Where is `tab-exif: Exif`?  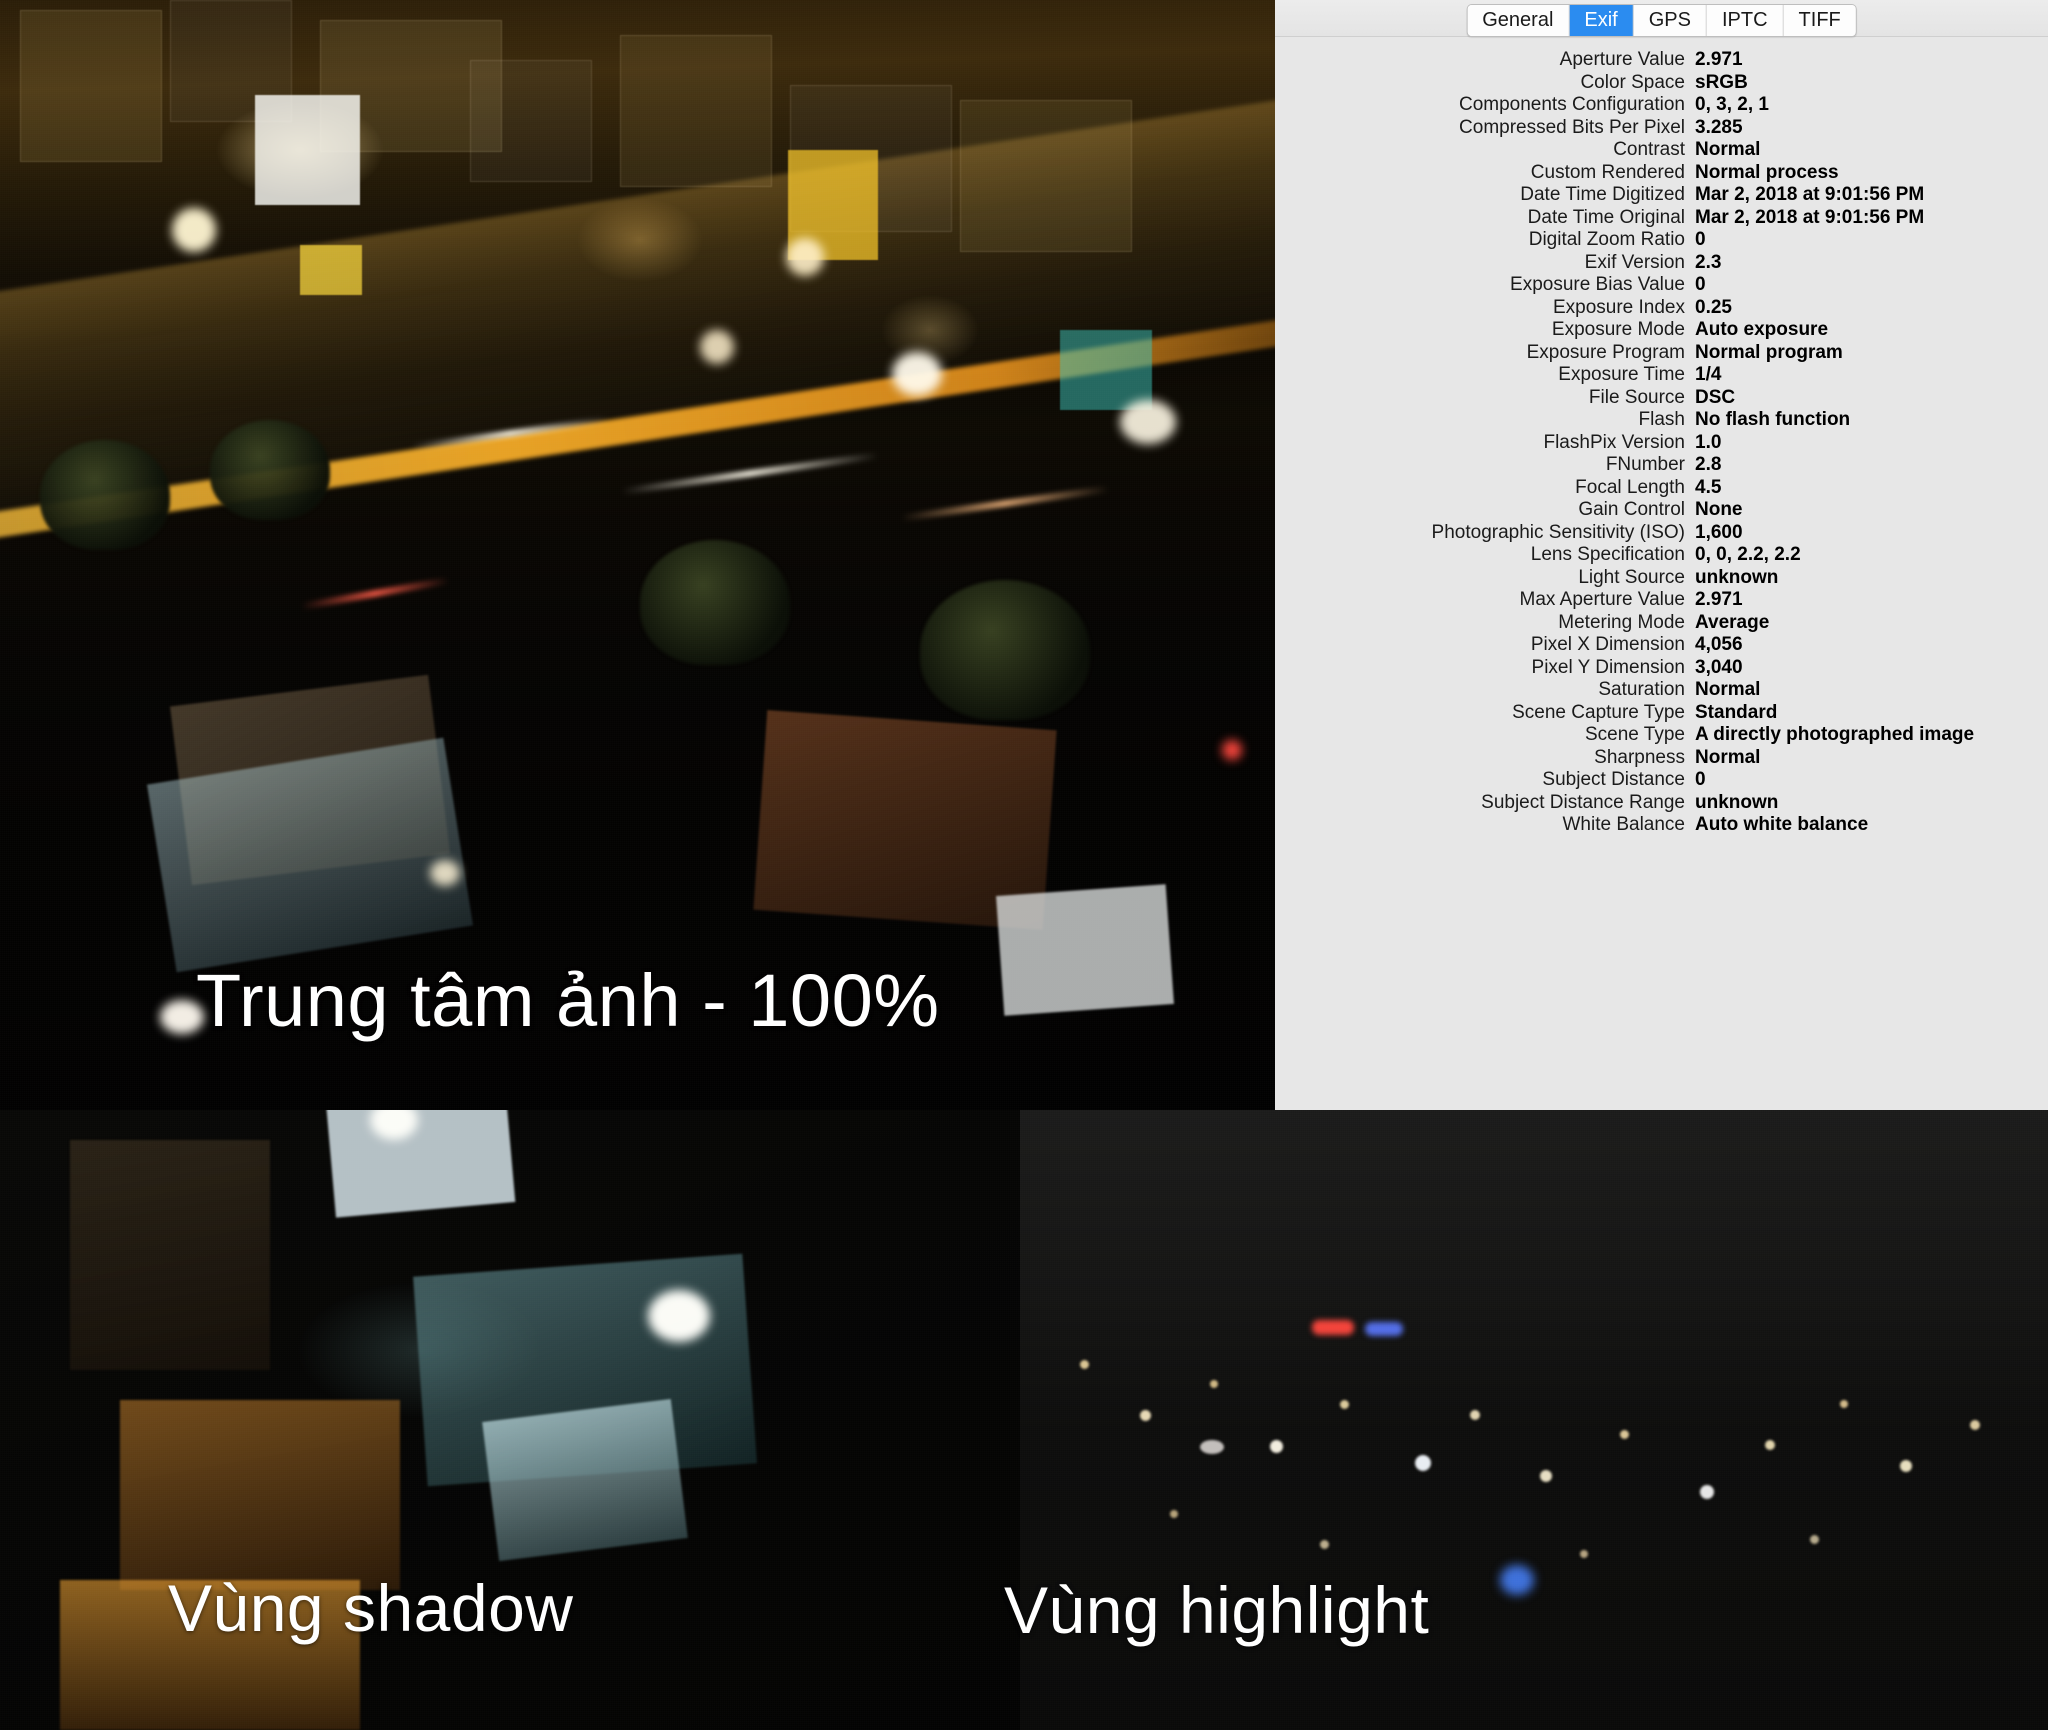 tab-exif: Exif is located at coordinates (1601, 20).